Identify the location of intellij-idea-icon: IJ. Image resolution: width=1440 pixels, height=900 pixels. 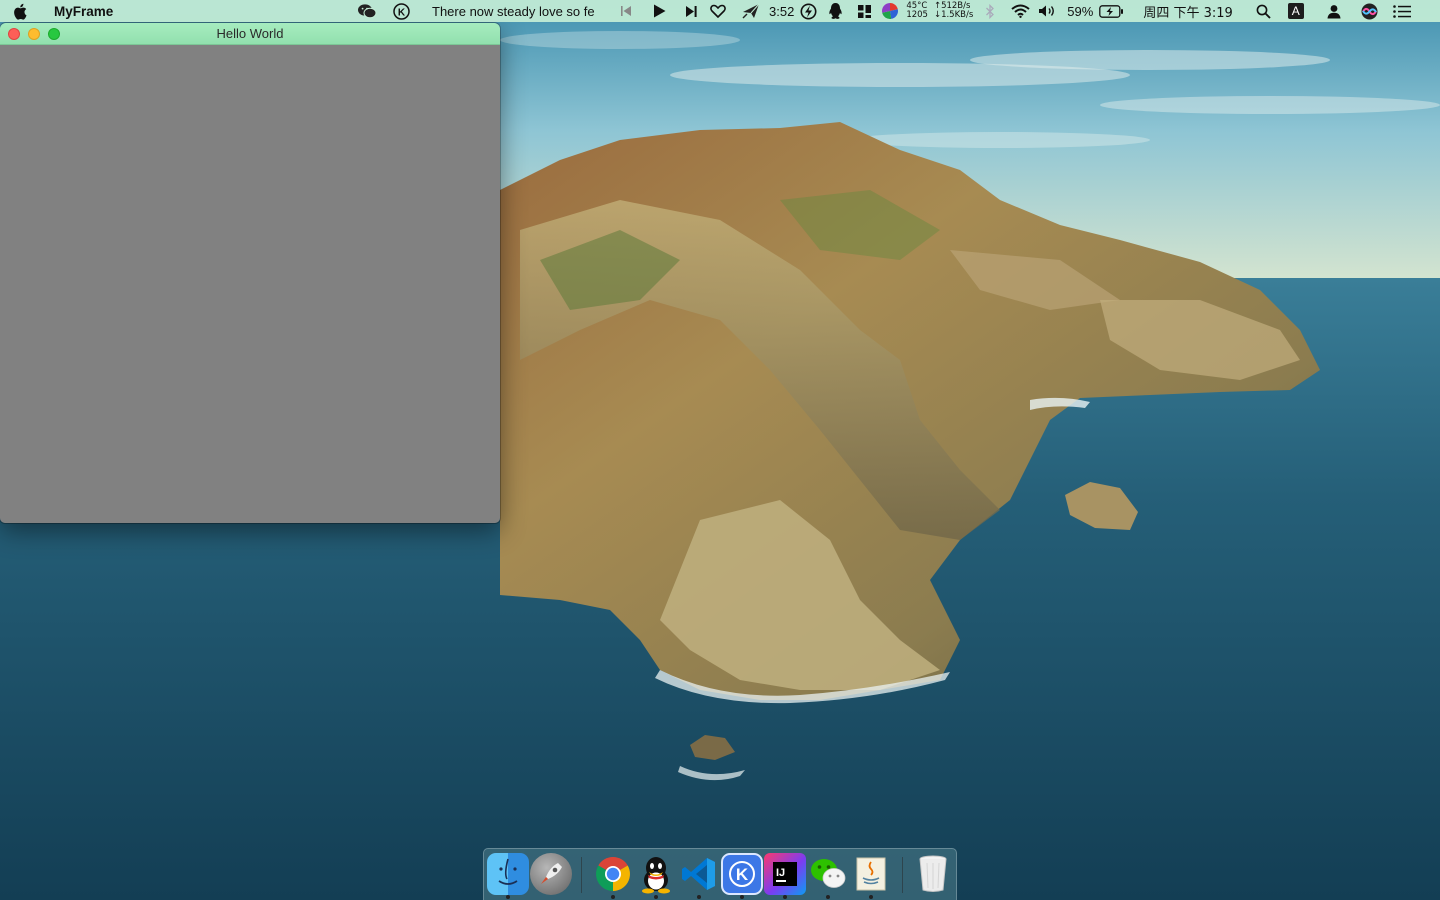
(785, 874).